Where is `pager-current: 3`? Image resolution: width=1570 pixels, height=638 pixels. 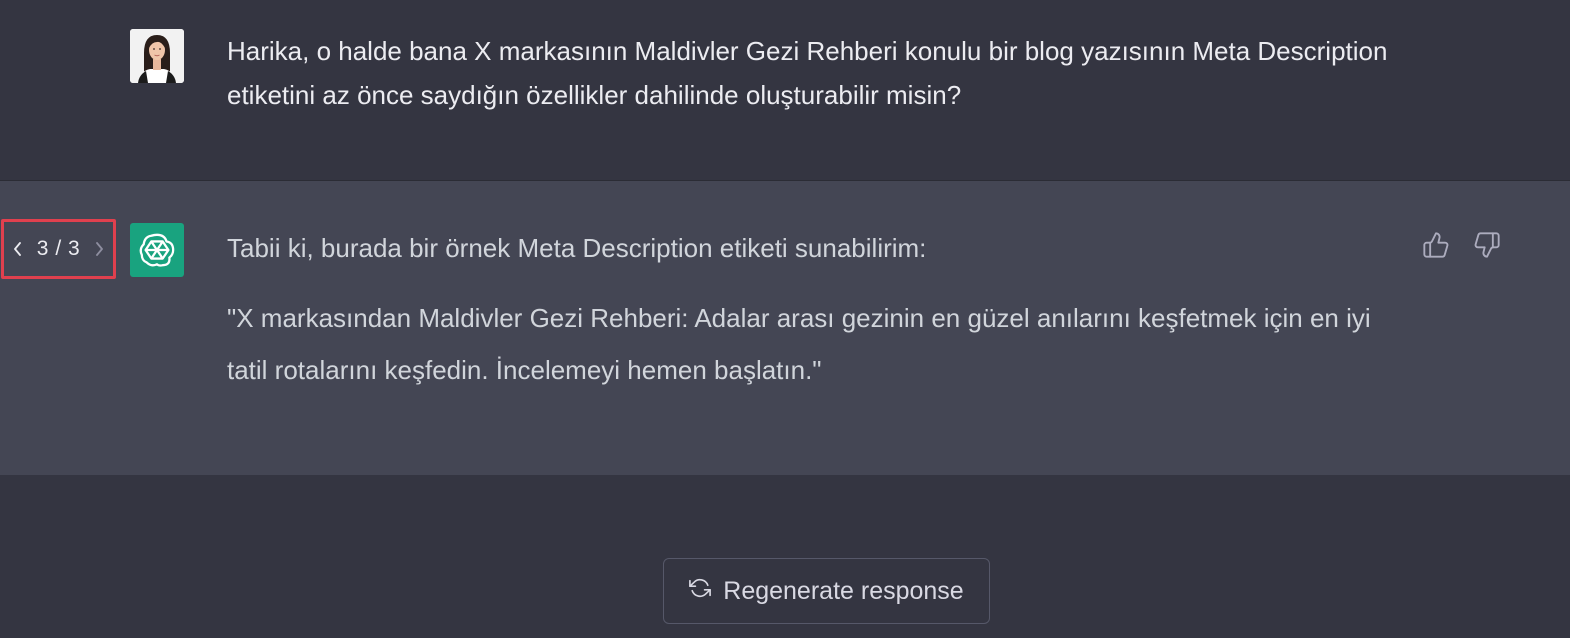 pager-current: 3 is located at coordinates (42, 248).